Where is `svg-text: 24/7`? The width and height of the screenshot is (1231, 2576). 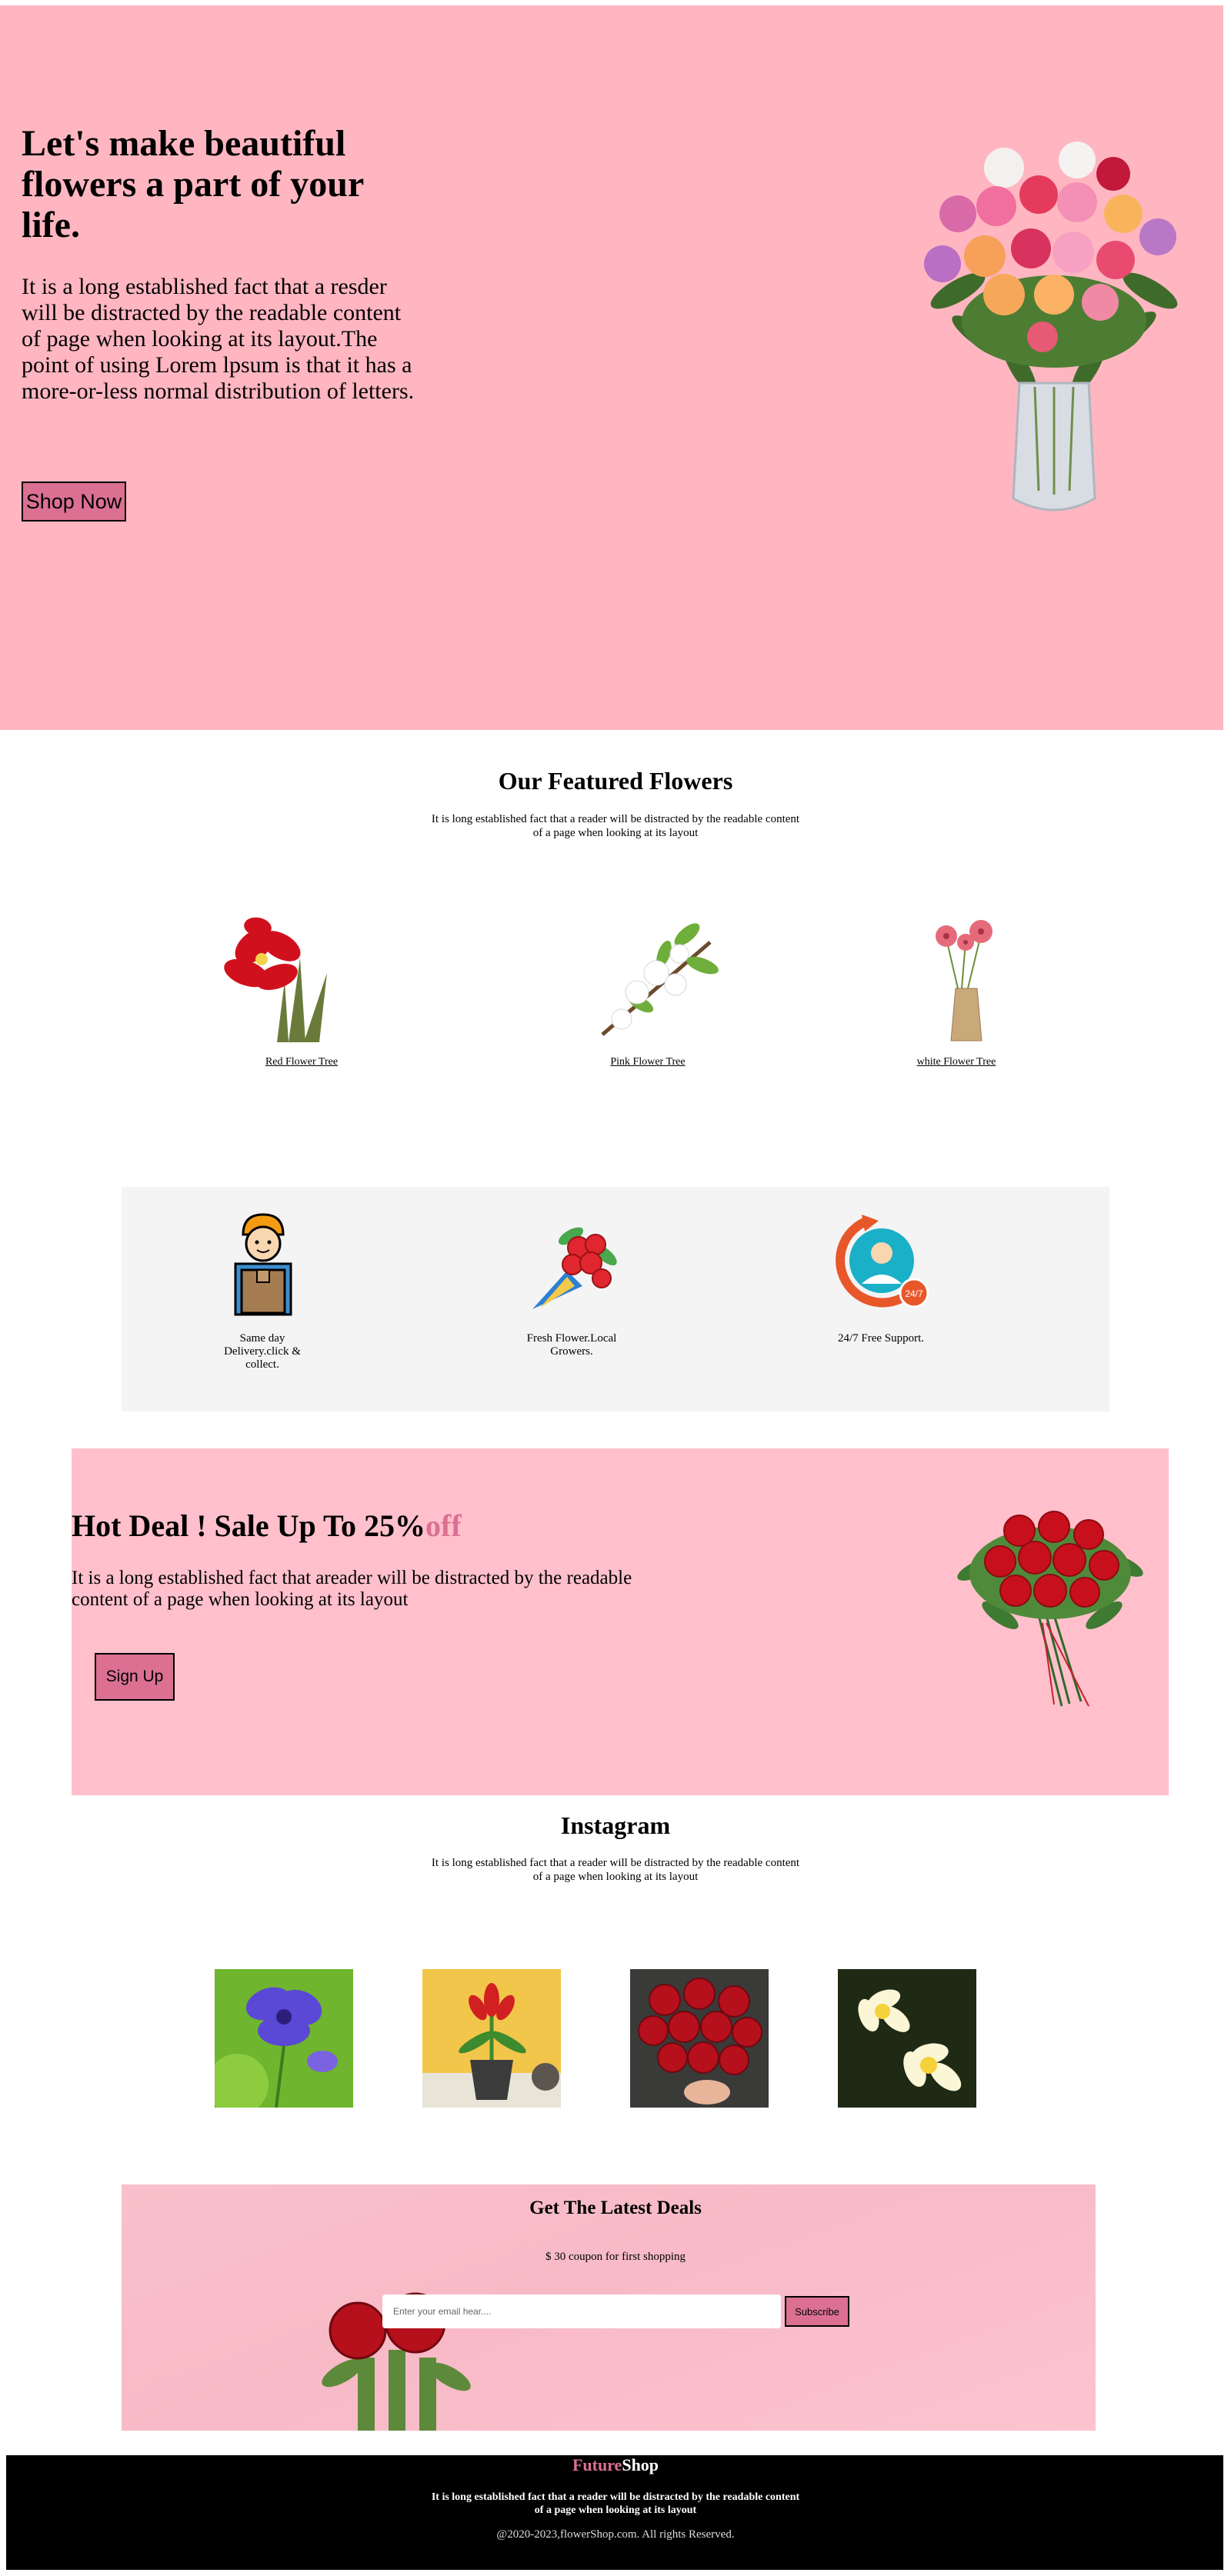 svg-text: 24/7 is located at coordinates (914, 1293).